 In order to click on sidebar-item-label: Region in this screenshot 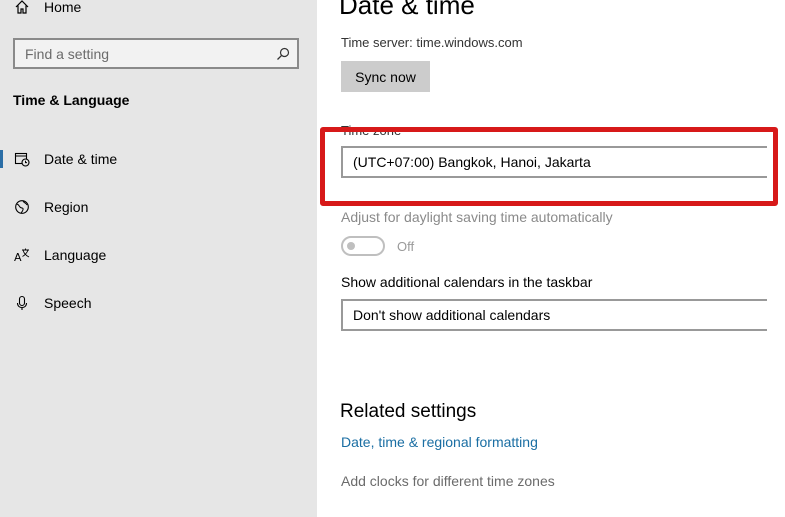, I will do `click(66, 207)`.